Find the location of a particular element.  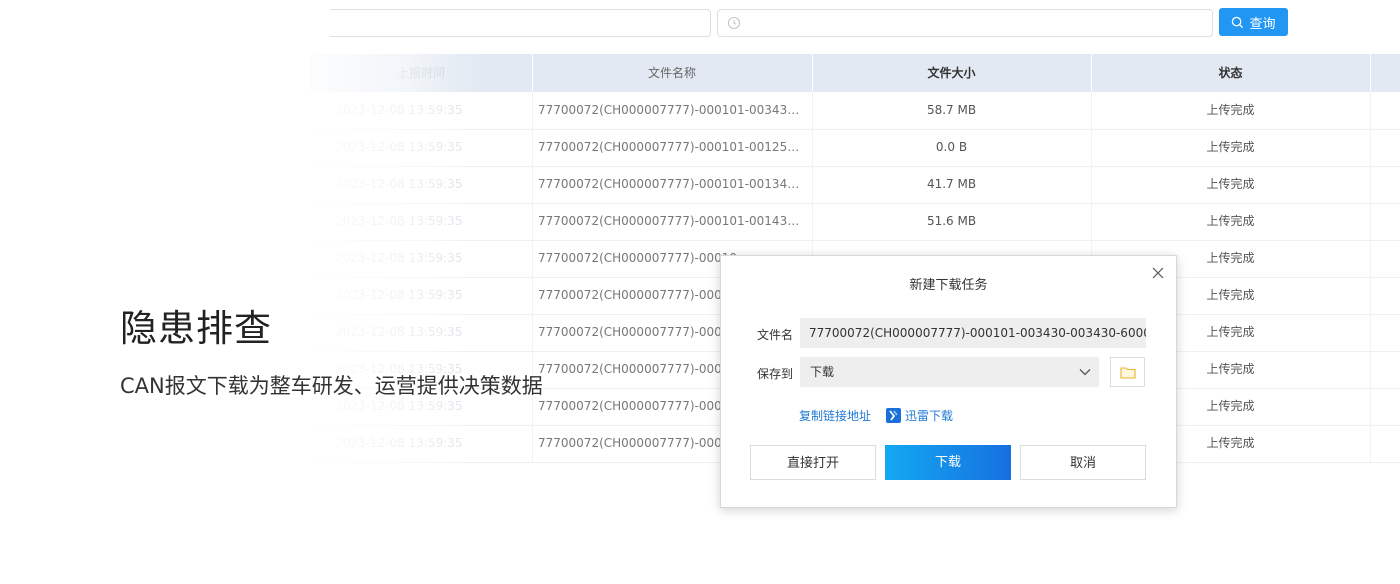

saveto-select: 下载 is located at coordinates (949, 372).